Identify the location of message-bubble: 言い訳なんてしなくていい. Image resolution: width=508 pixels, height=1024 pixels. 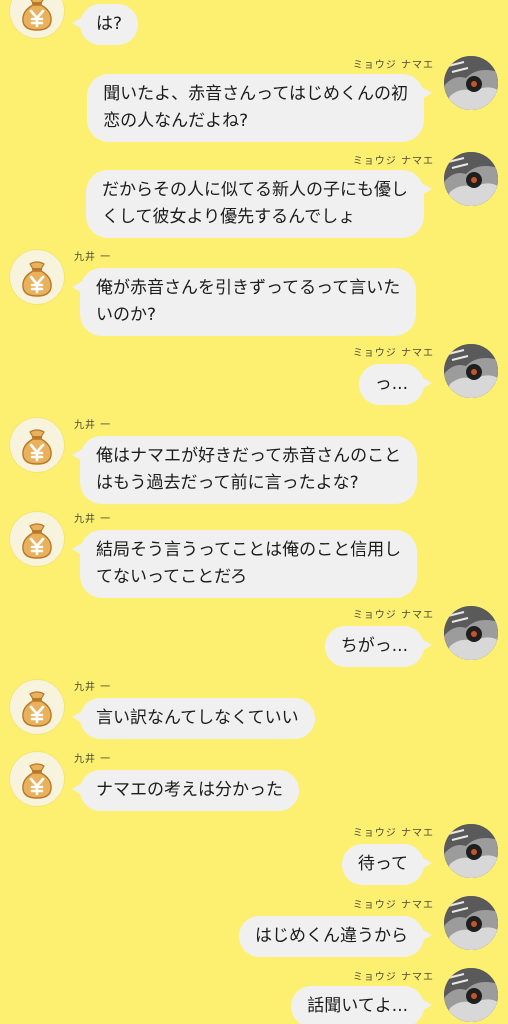
(193, 718).